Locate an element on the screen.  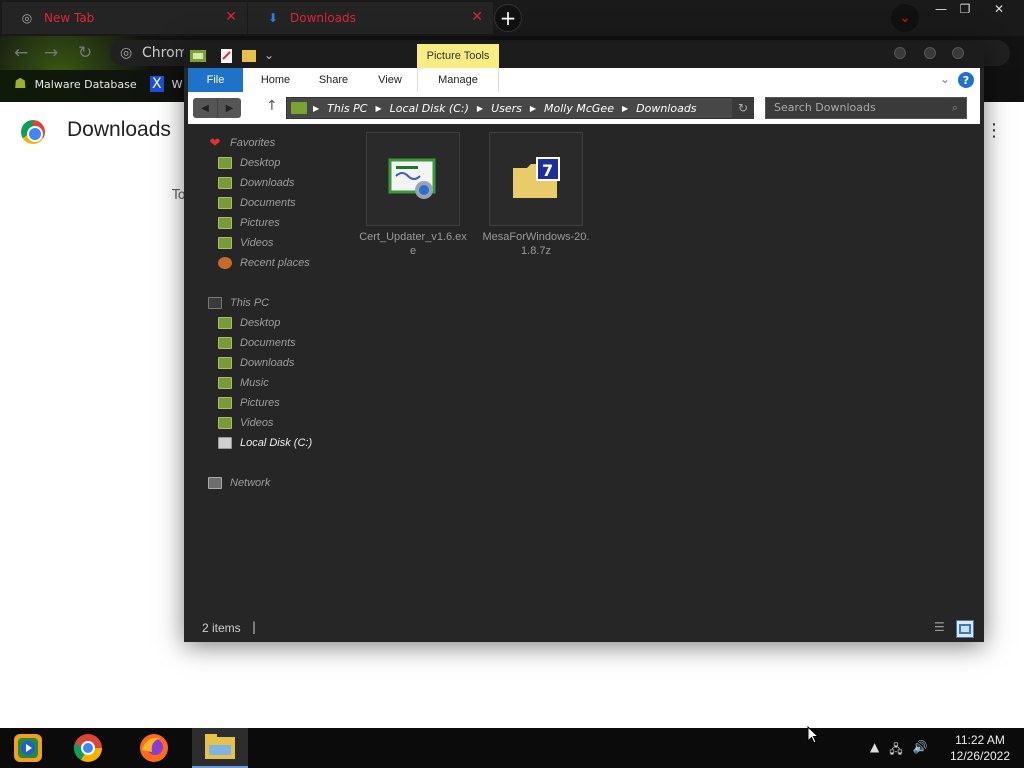
nav-pc-videos: Videos is located at coordinates (245, 423).